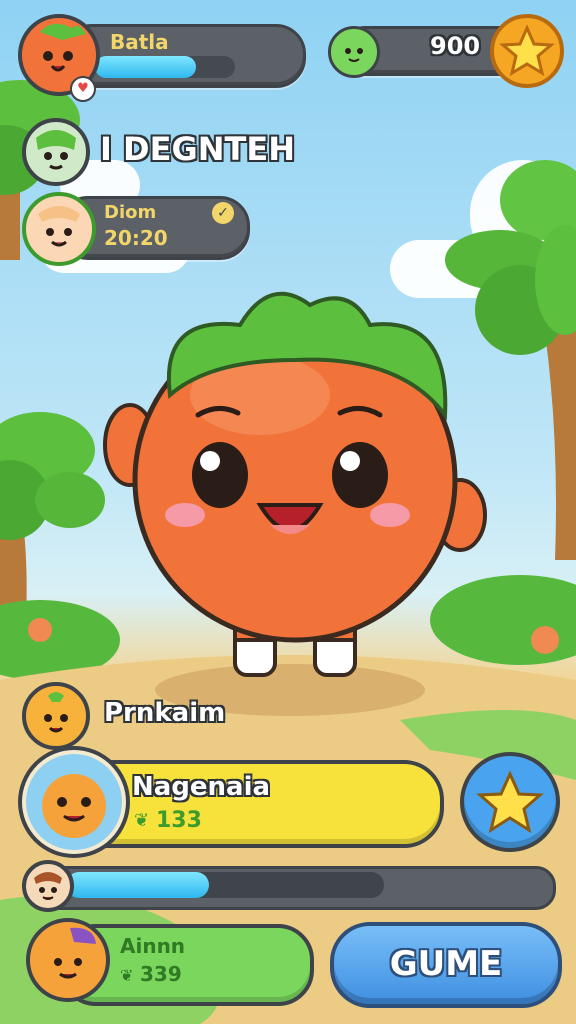  Describe the element at coordinates (201, 787) in the screenshot. I see `card-name: Nagenaia` at that location.